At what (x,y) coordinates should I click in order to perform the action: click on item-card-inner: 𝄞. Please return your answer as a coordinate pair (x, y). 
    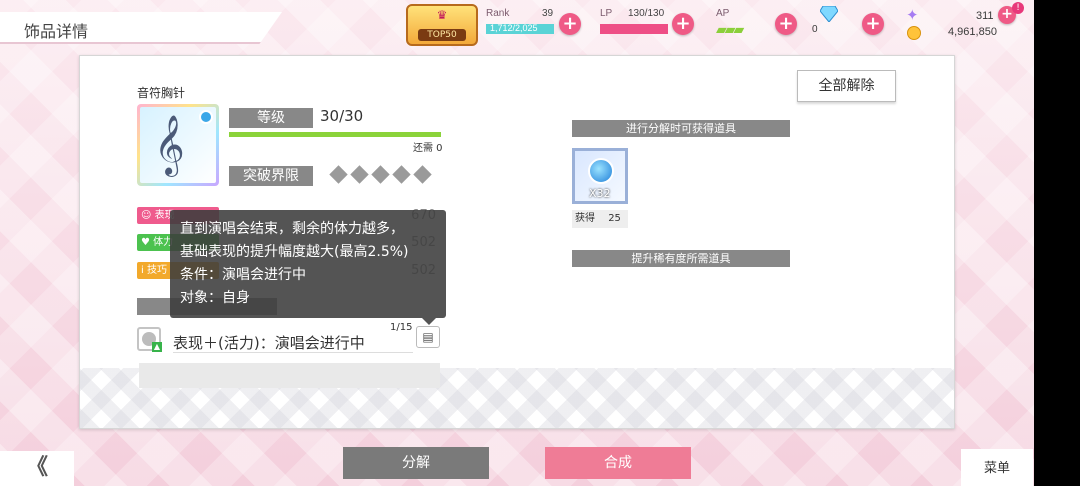
    Looking at the image, I should click on (178, 145).